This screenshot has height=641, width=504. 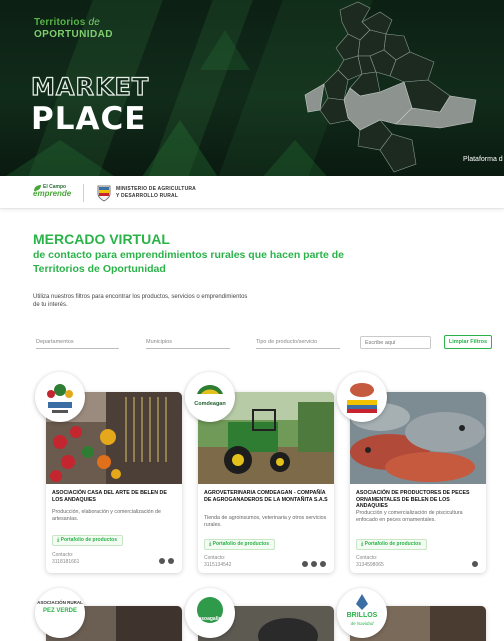 What do you see at coordinates (370, 565) in the screenshot?
I see `contact-value: 3134598065` at bounding box center [370, 565].